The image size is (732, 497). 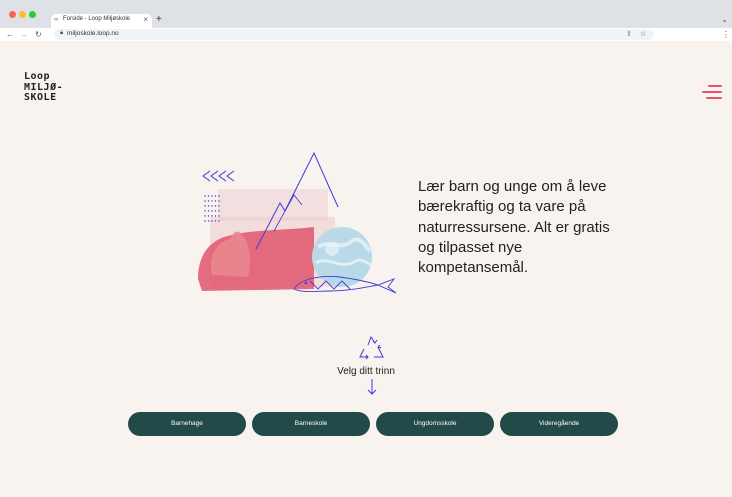 I want to click on address-bar: ← → ↻ 🔒︎ miljoskole.loop.no ⇧ ☆ ⋮, so click(x=366, y=34).